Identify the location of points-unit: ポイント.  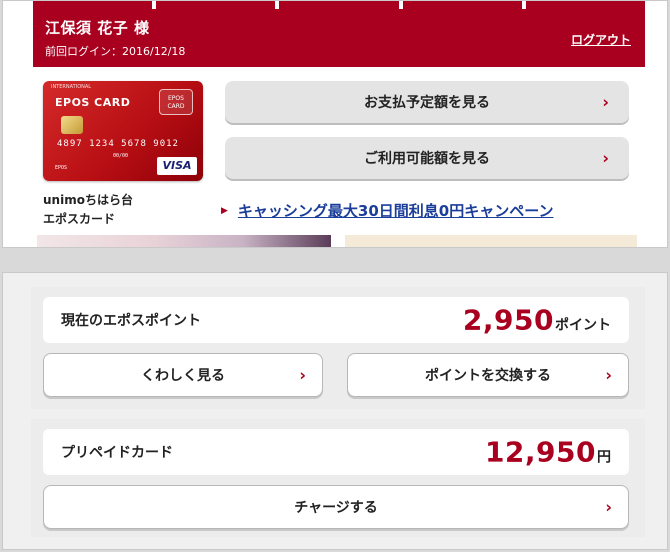
(583, 325).